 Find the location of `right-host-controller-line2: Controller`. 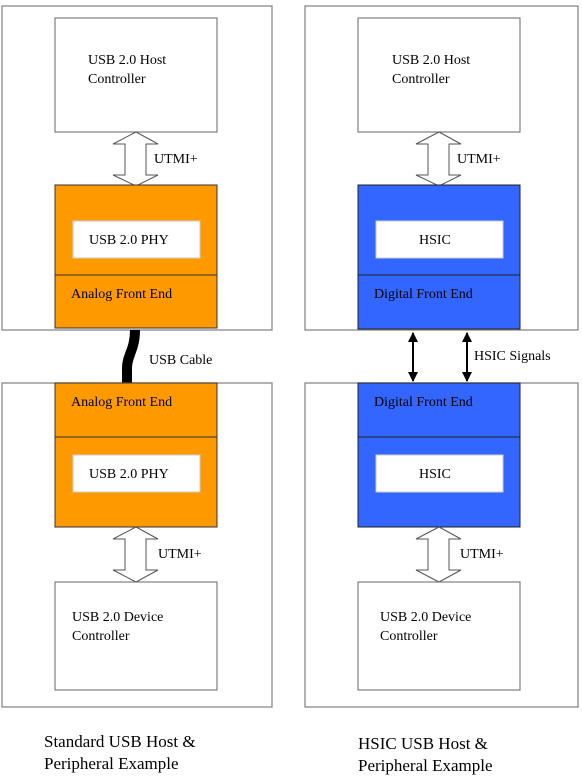

right-host-controller-line2: Controller is located at coordinates (421, 79).